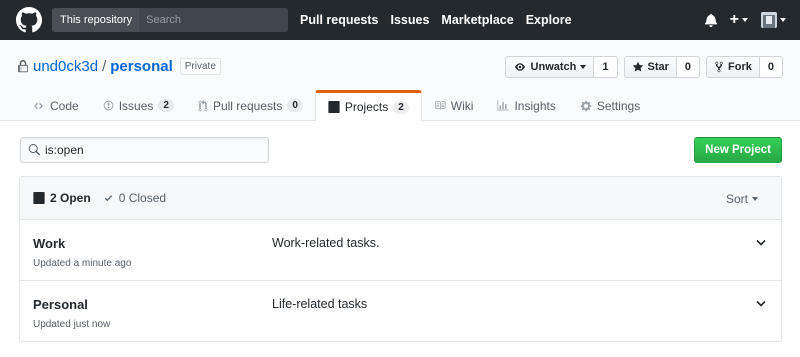 This screenshot has width=800, height=357. What do you see at coordinates (711, 20) in the screenshot?
I see `bell-icon` at bounding box center [711, 20].